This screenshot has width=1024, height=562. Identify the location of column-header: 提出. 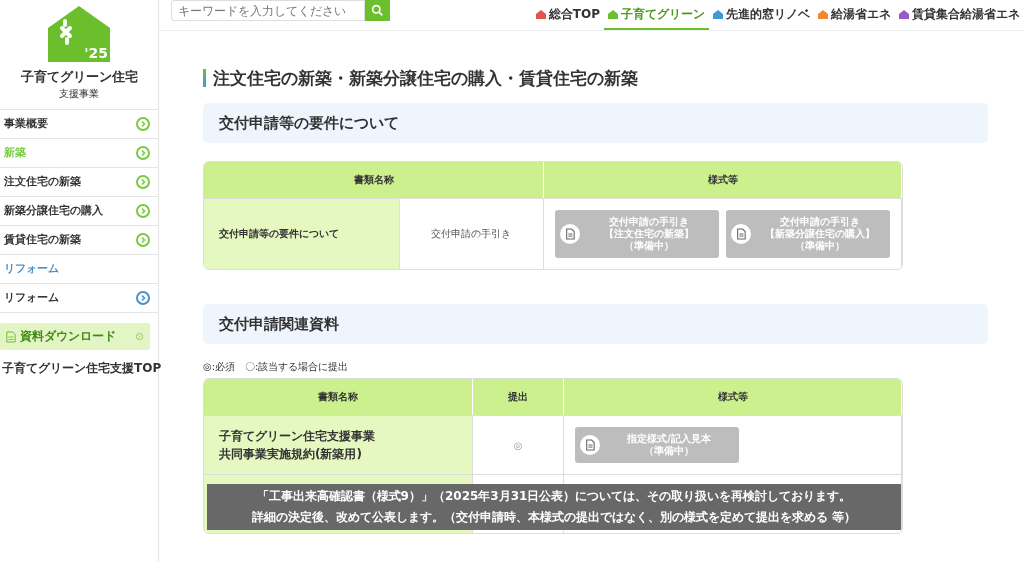
(518, 397).